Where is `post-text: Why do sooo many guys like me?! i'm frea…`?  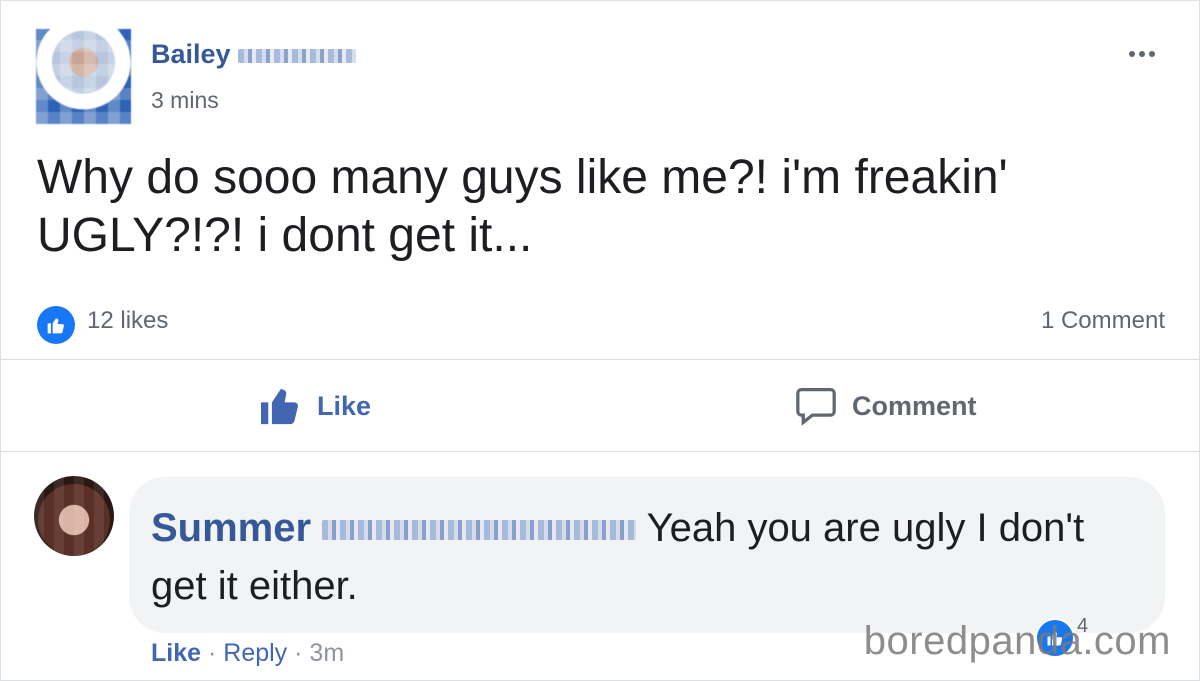 post-text: Why do sooo many guys like me?! i'm frea… is located at coordinates (522, 206).